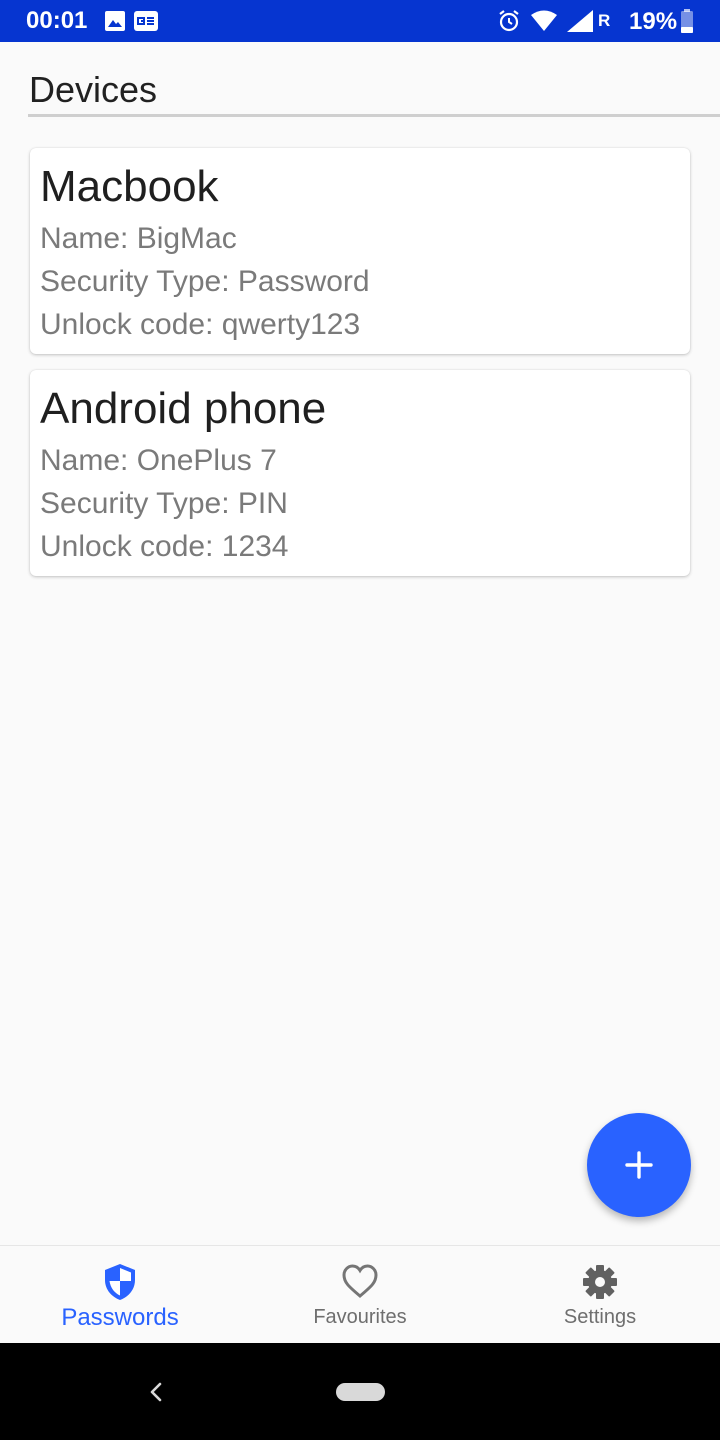 The height and width of the screenshot is (1440, 720). Describe the element at coordinates (374, 115) in the screenshot. I see `title-divider` at that location.